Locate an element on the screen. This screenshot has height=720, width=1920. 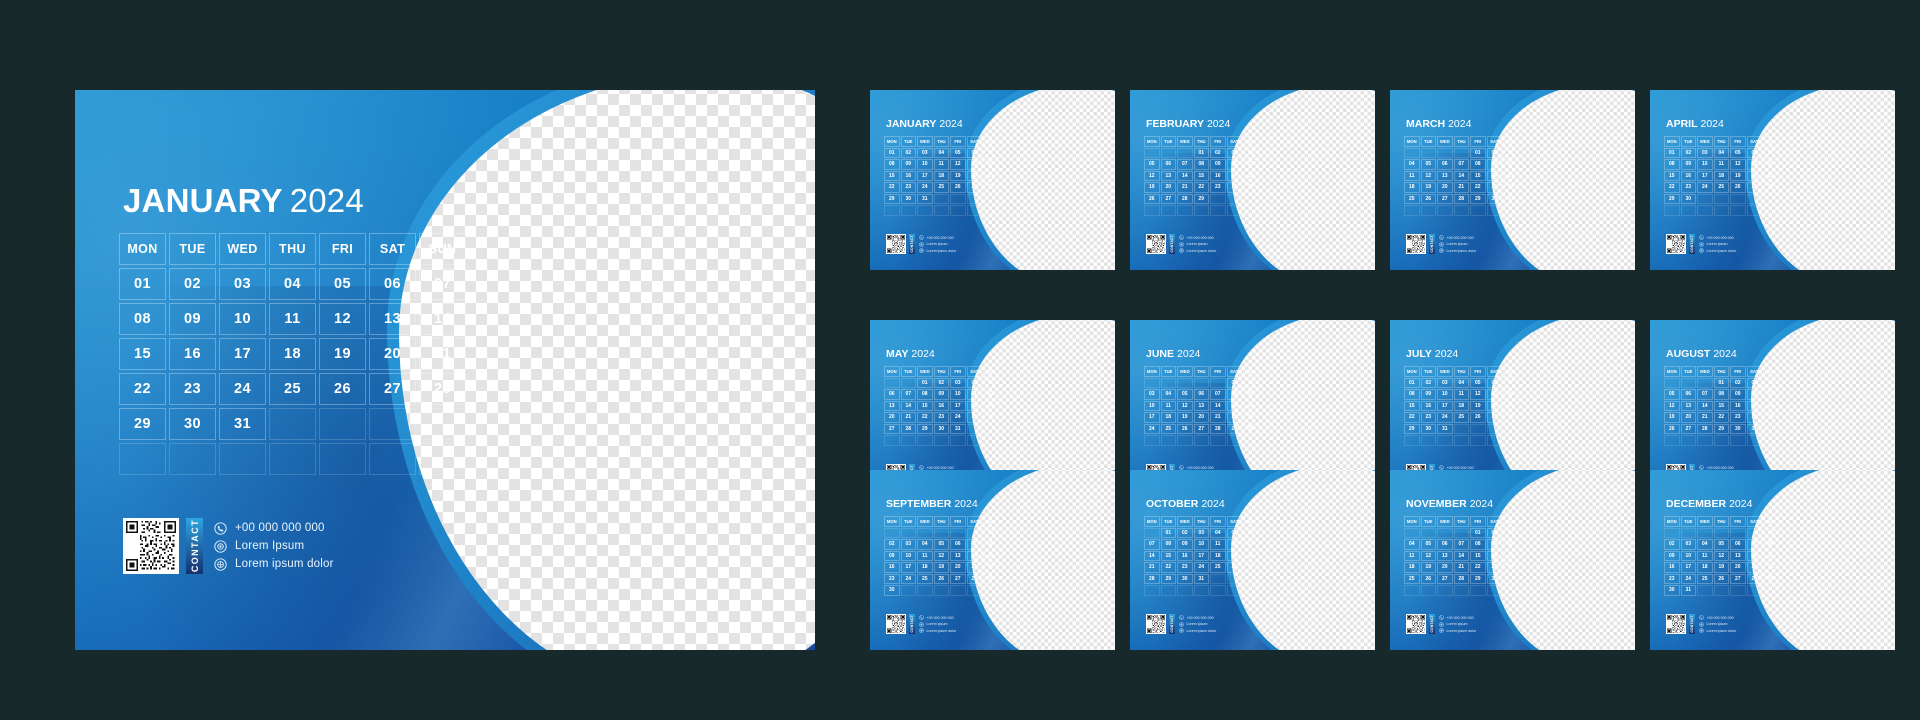
day-cell: 02 is located at coordinates (1738, 382).